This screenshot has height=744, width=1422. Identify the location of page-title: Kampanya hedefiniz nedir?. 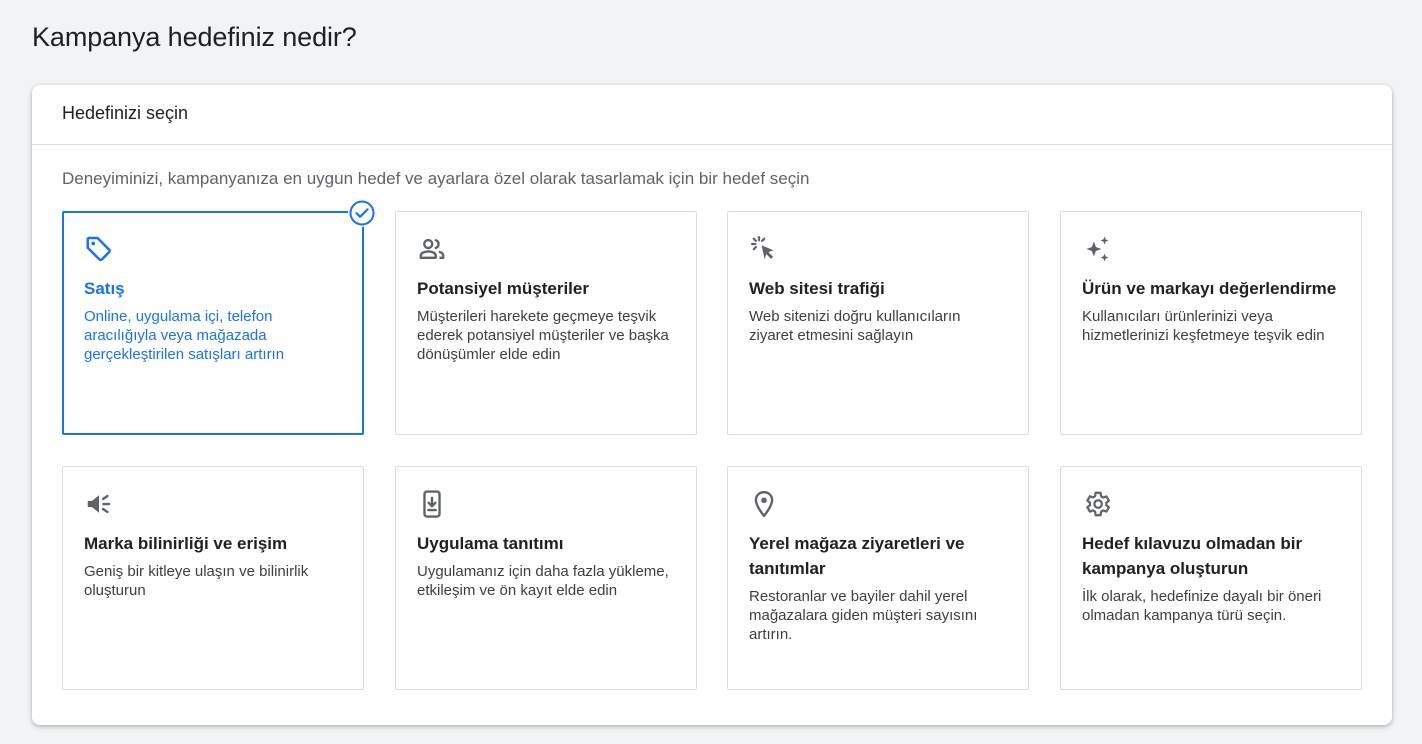
(194, 37).